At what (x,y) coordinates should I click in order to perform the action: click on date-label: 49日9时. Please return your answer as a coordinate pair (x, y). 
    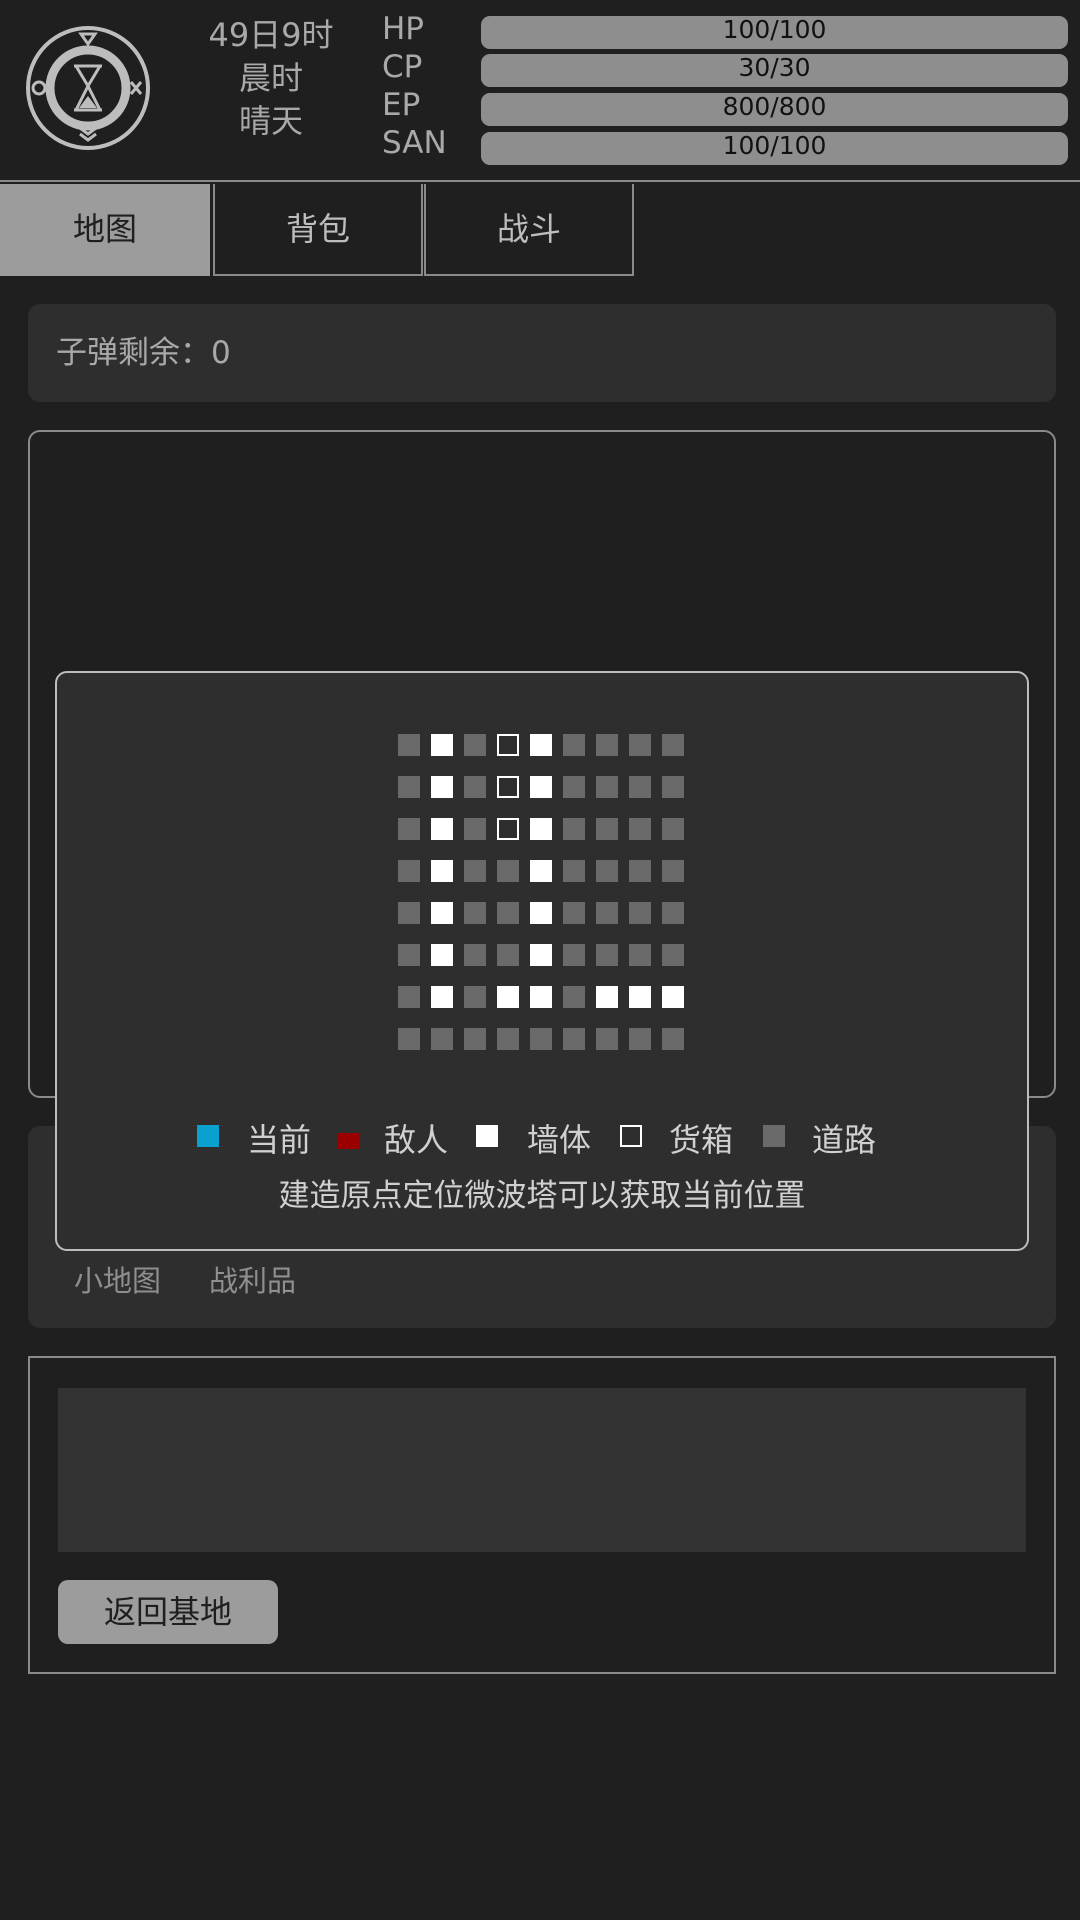
    Looking at the image, I should click on (271, 35).